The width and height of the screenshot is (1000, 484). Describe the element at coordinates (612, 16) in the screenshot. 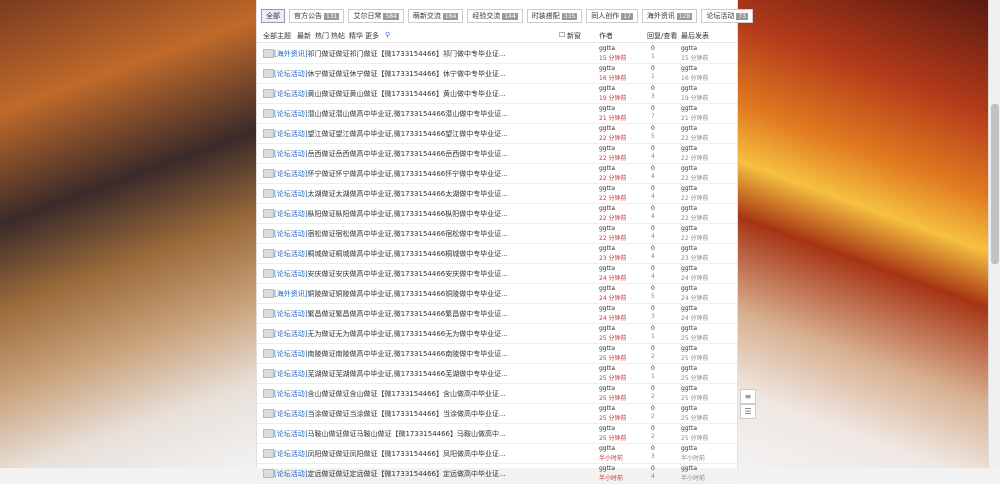

I see `tab-6: 同人创作 17` at that location.